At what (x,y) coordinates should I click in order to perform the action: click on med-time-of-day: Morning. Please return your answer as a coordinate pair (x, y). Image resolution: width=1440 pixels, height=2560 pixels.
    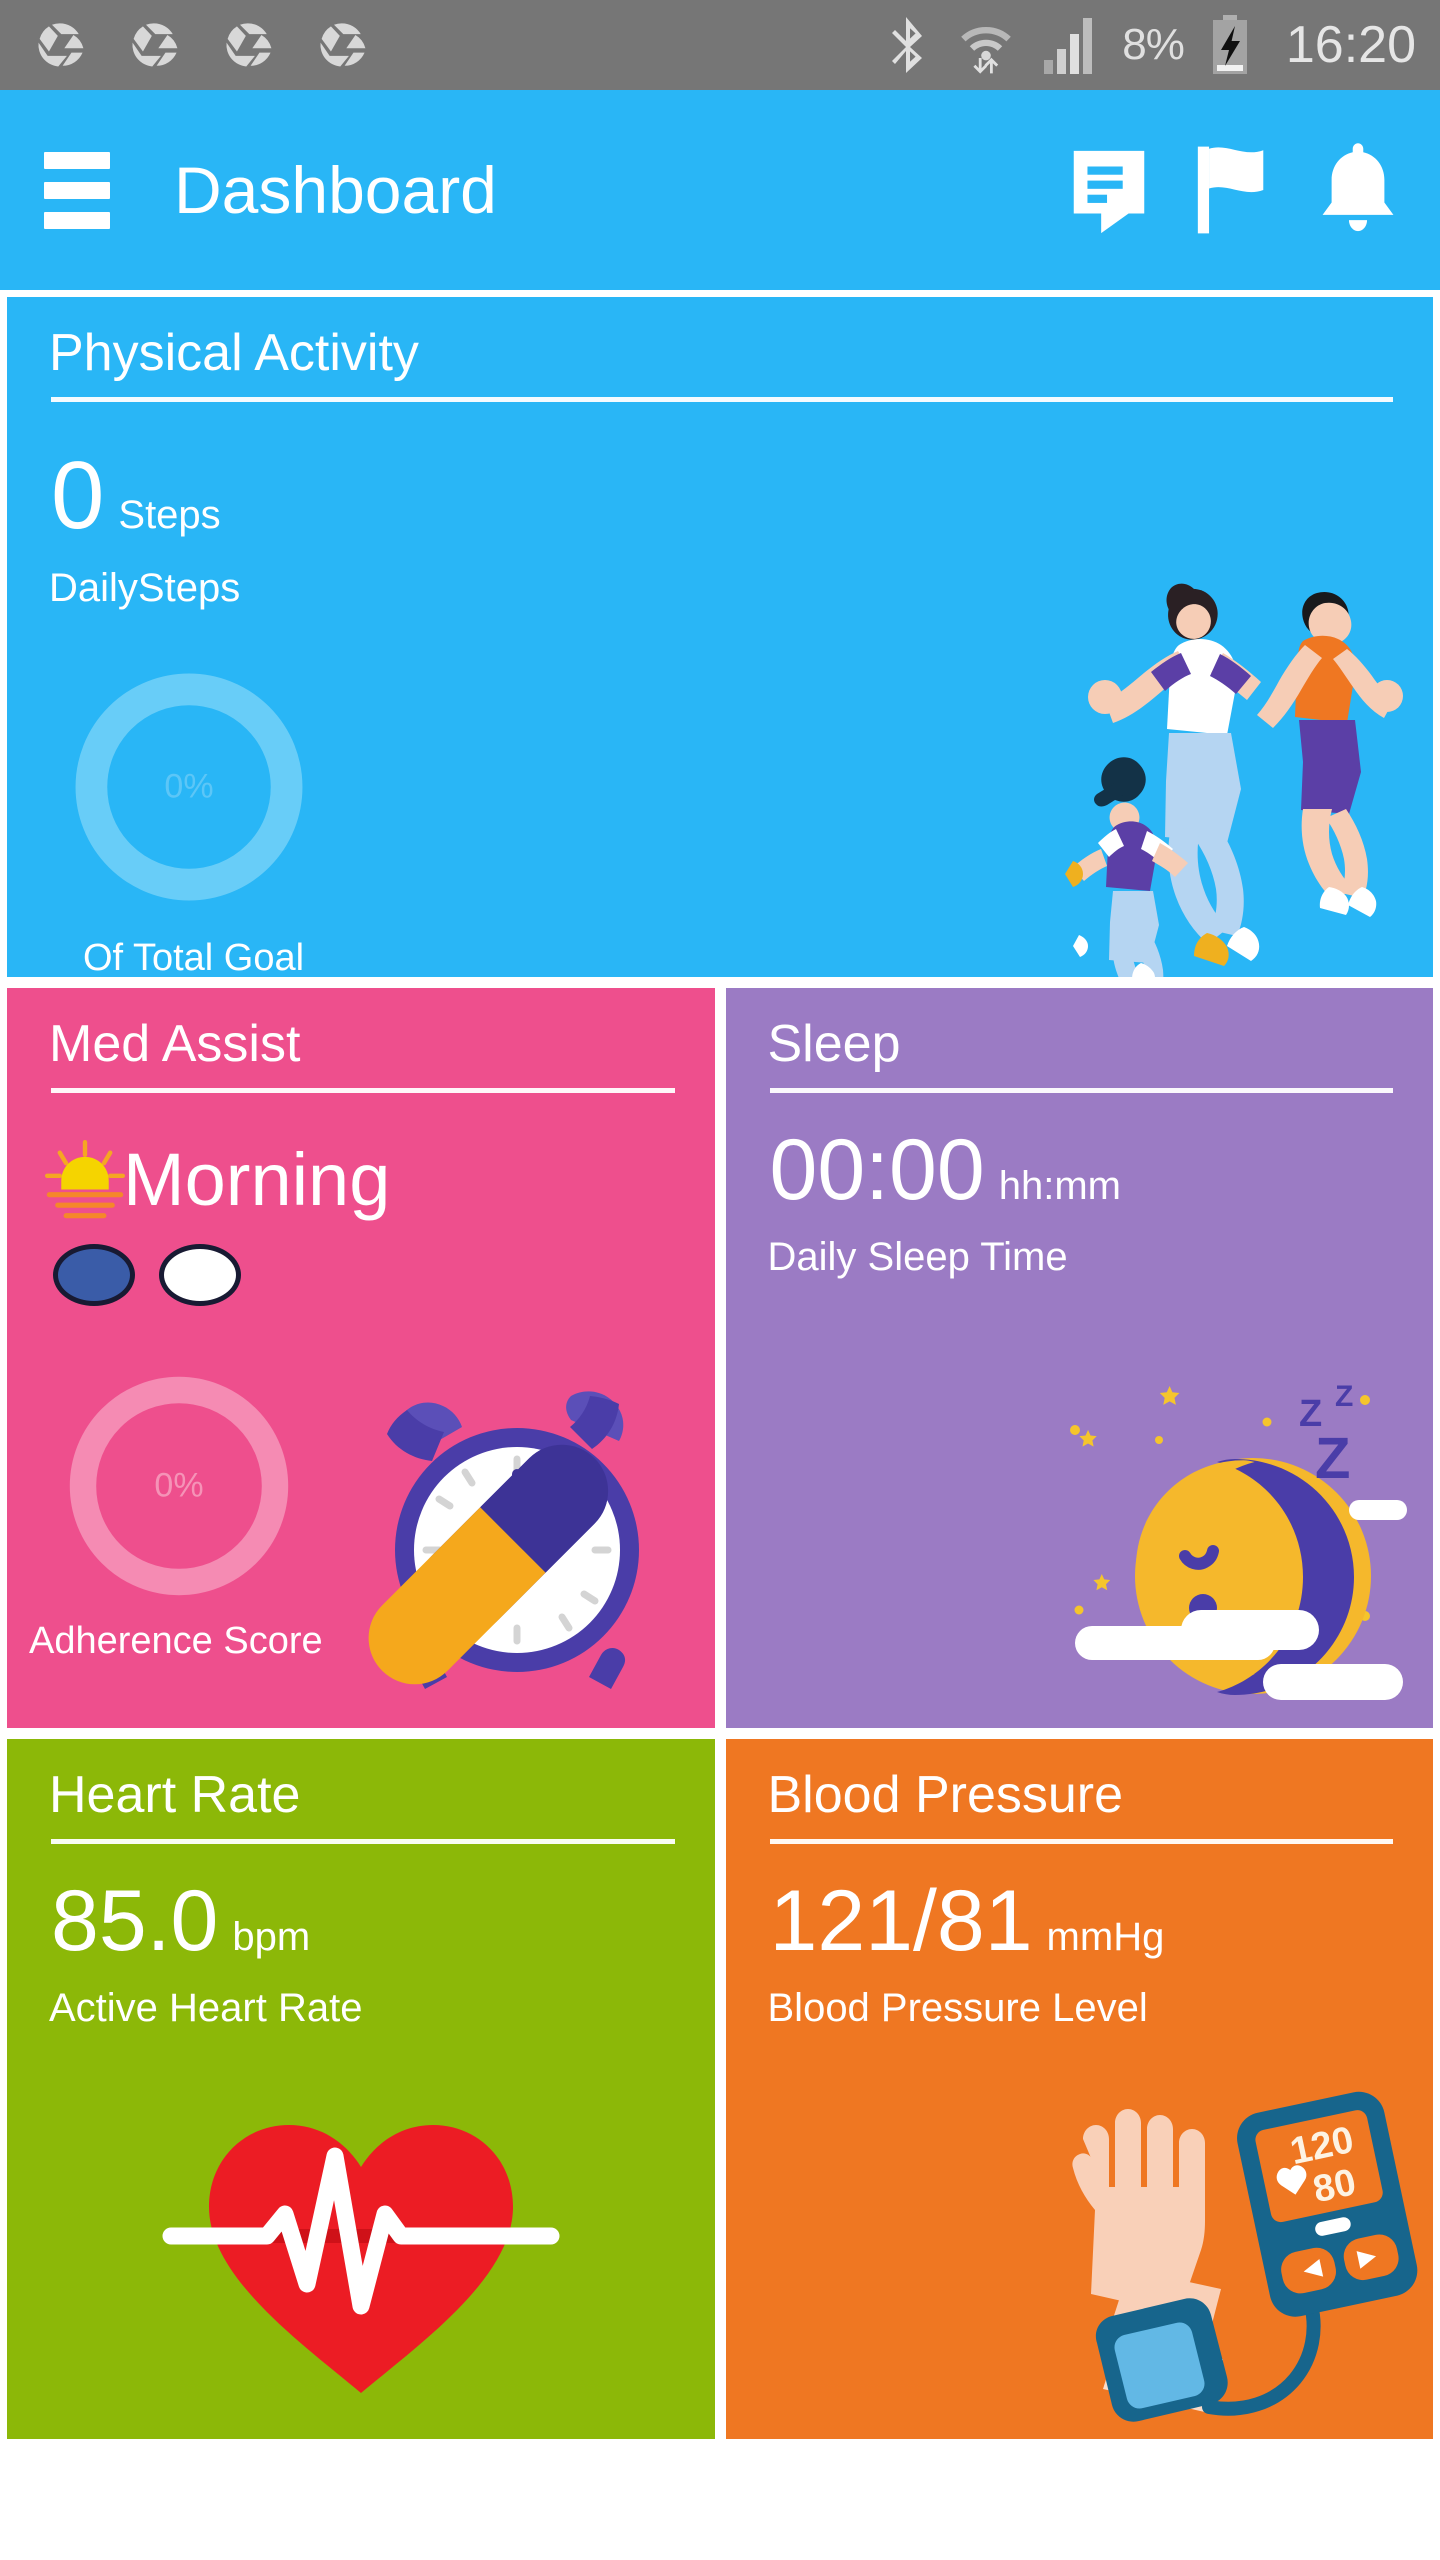
    Looking at the image, I should click on (361, 1179).